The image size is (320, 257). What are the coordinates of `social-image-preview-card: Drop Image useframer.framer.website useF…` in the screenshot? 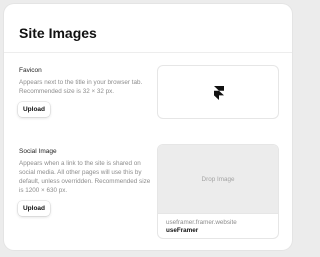 It's located at (218, 191).